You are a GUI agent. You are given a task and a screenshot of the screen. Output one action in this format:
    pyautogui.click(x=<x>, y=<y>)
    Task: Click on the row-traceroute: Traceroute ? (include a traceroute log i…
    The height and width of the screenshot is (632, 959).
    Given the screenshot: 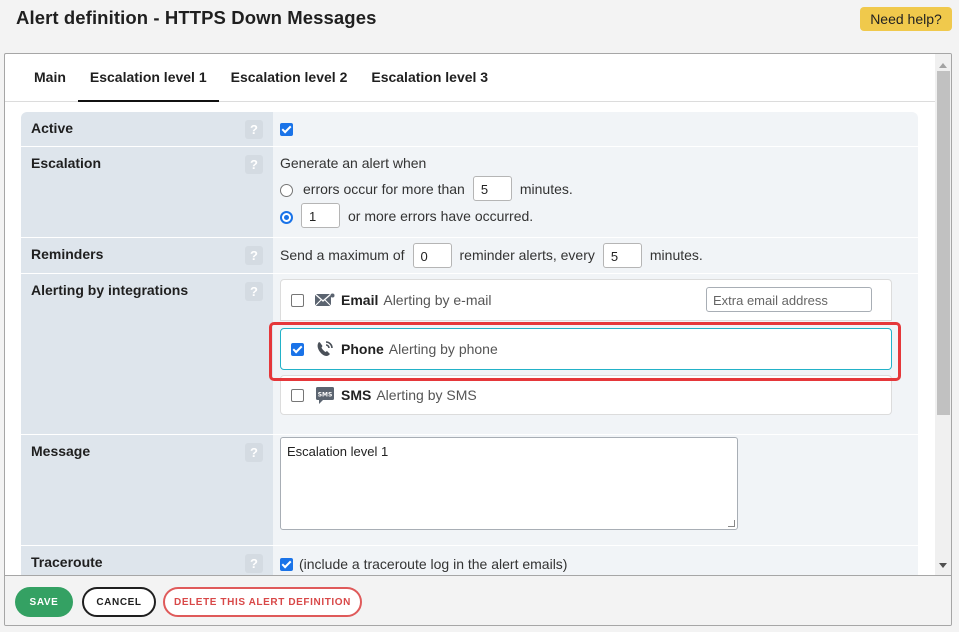 What is the action you would take?
    pyautogui.click(x=469, y=560)
    